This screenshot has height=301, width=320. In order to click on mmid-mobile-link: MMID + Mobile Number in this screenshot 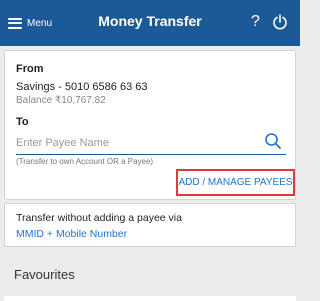, I will do `click(71, 234)`.